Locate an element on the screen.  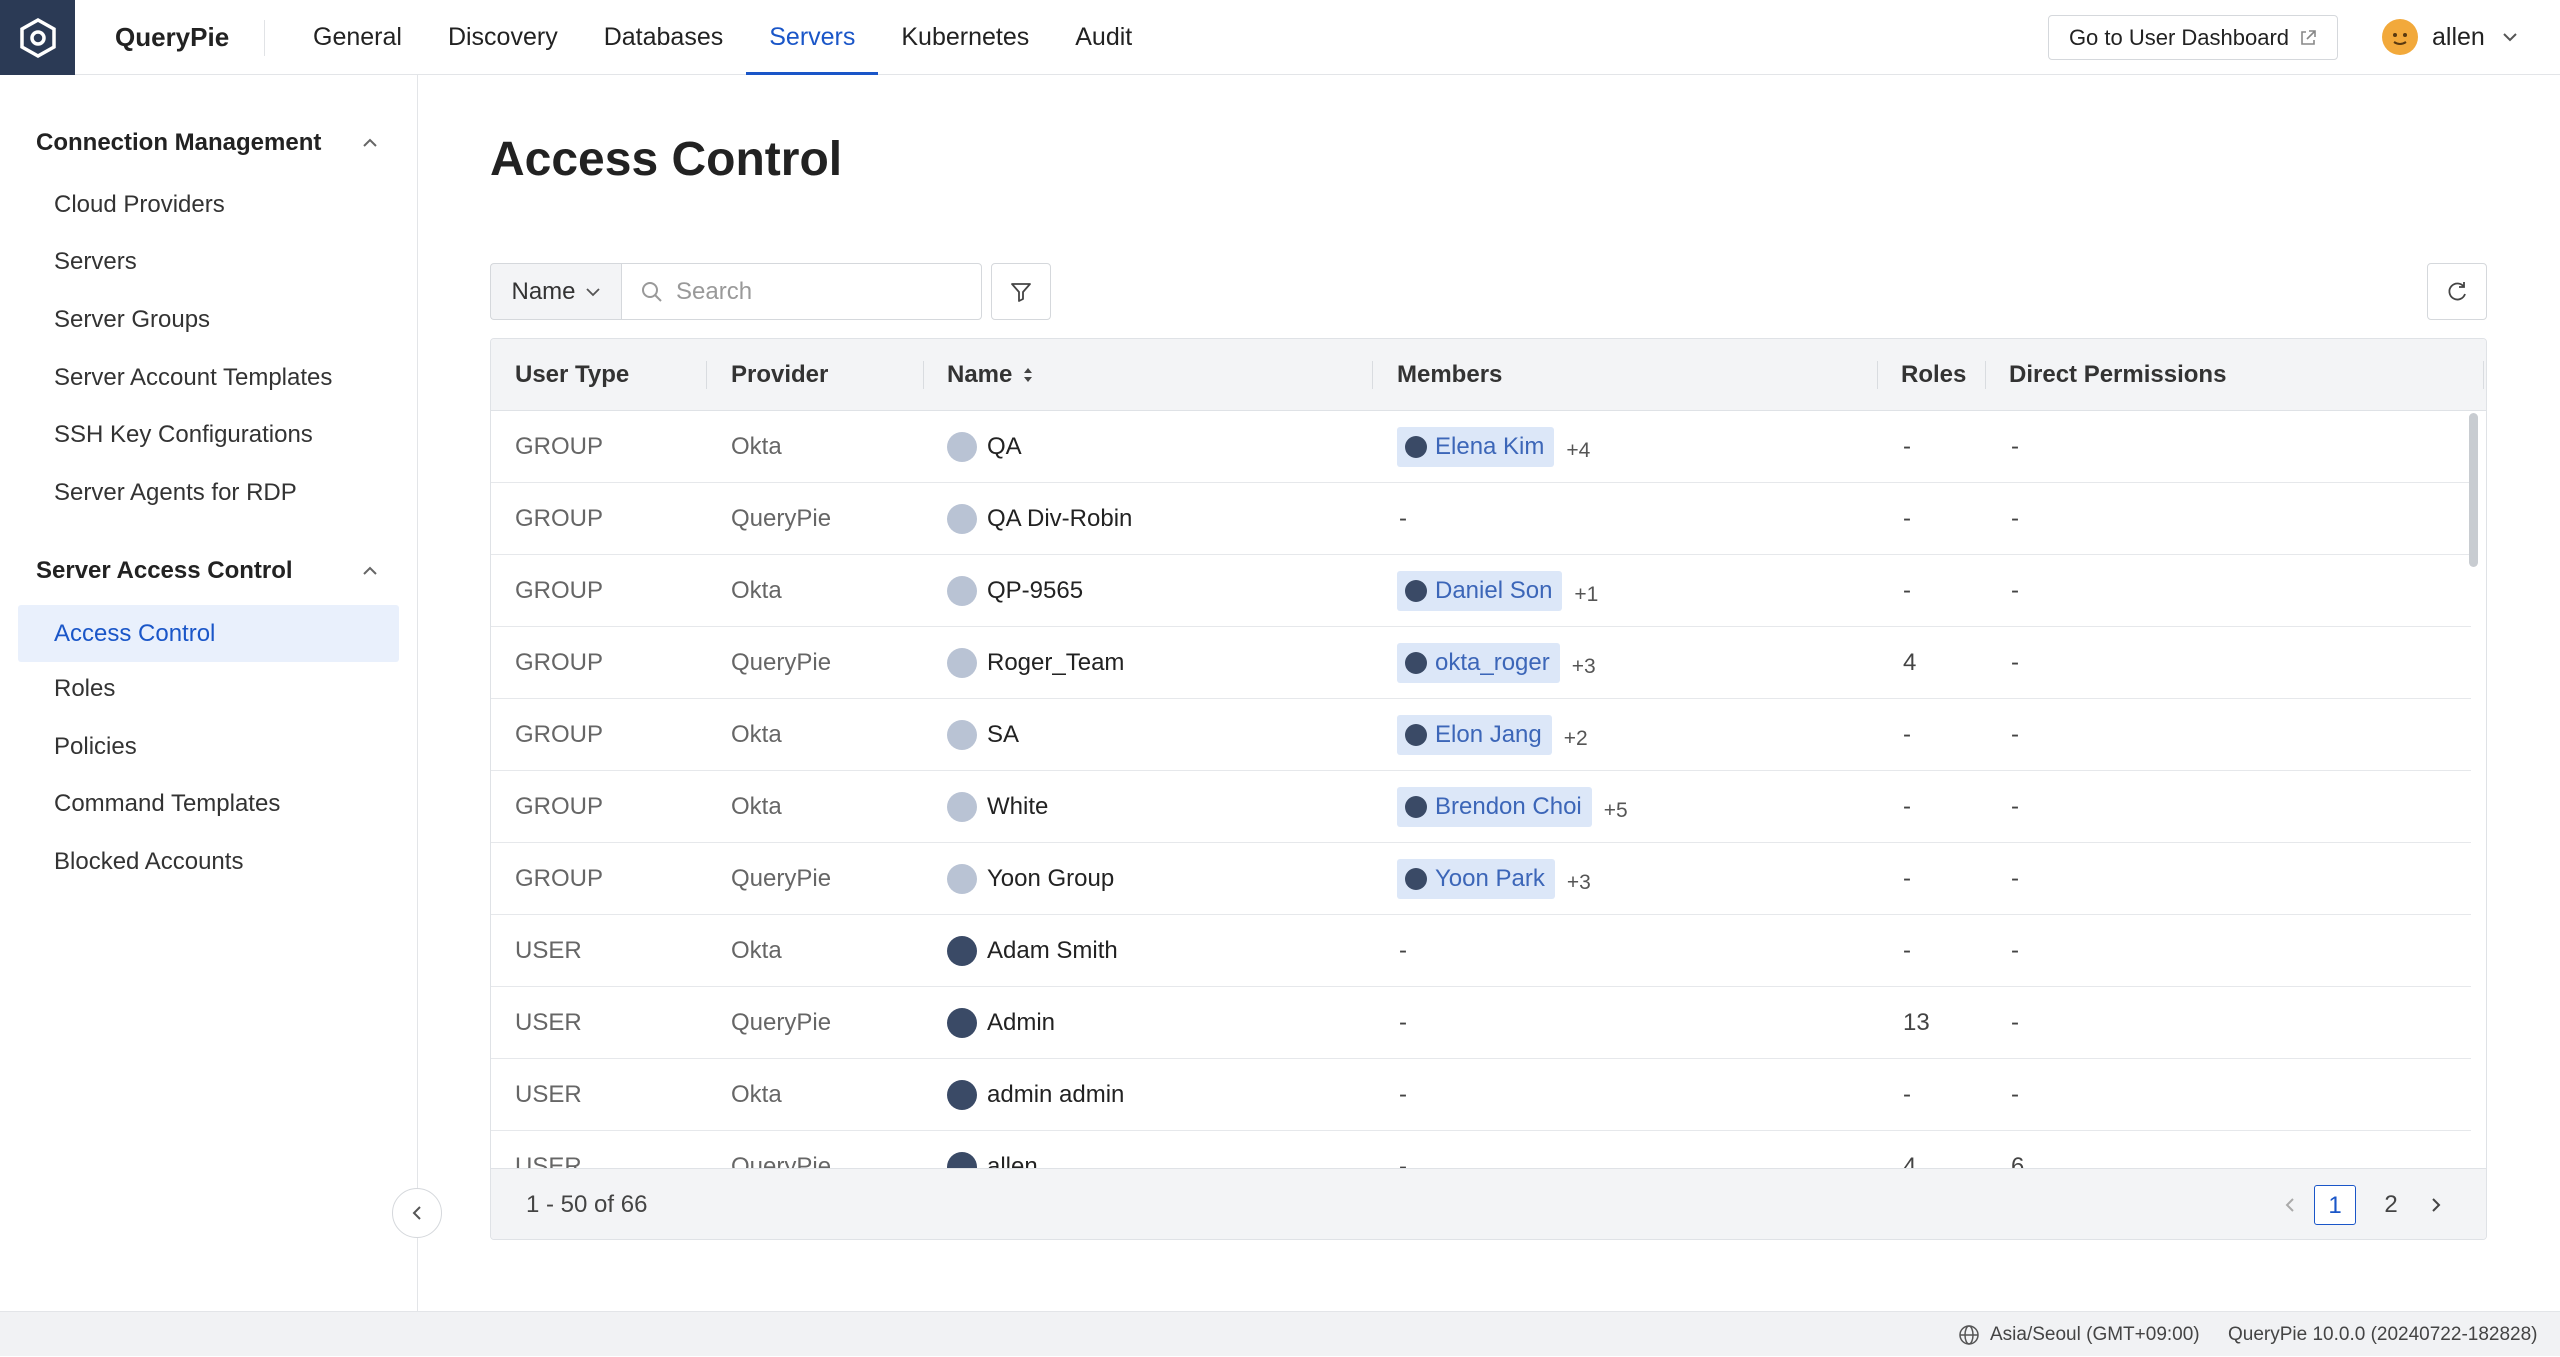
more-members-count: +4 is located at coordinates (1578, 451).